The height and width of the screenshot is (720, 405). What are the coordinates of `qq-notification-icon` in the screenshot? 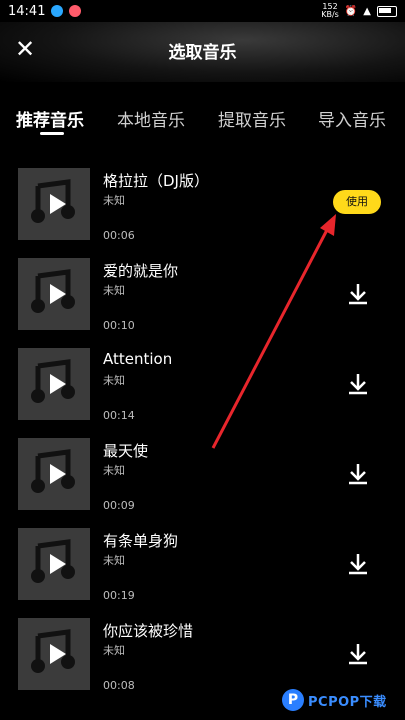 It's located at (57, 11).